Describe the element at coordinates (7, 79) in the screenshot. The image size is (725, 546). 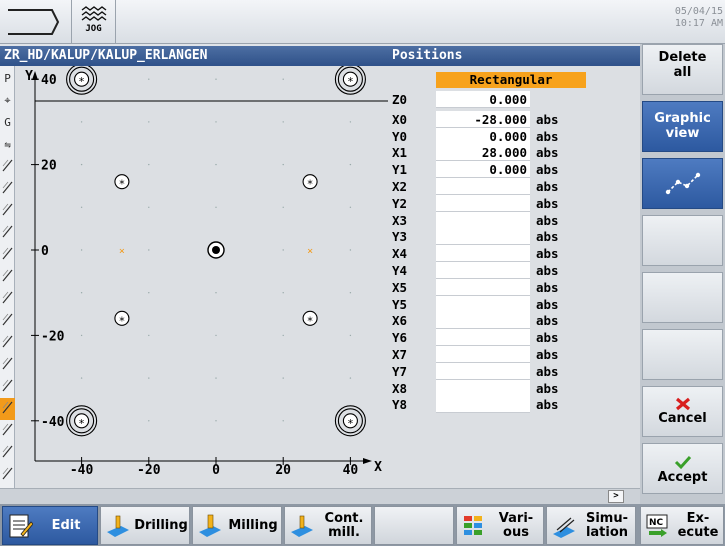
I see `program-icon: P` at that location.